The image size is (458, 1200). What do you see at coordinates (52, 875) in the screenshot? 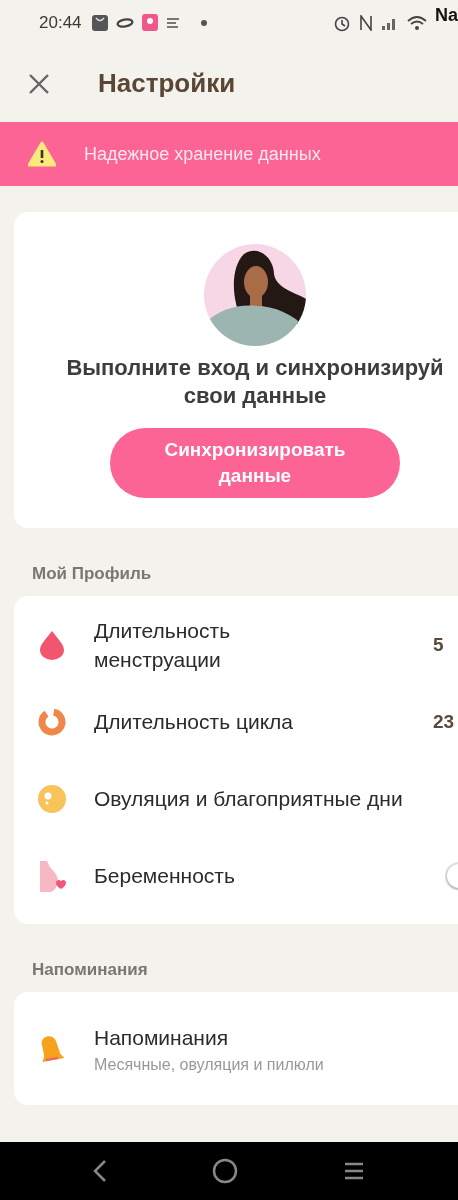
I see `pregnant-figure-icon` at bounding box center [52, 875].